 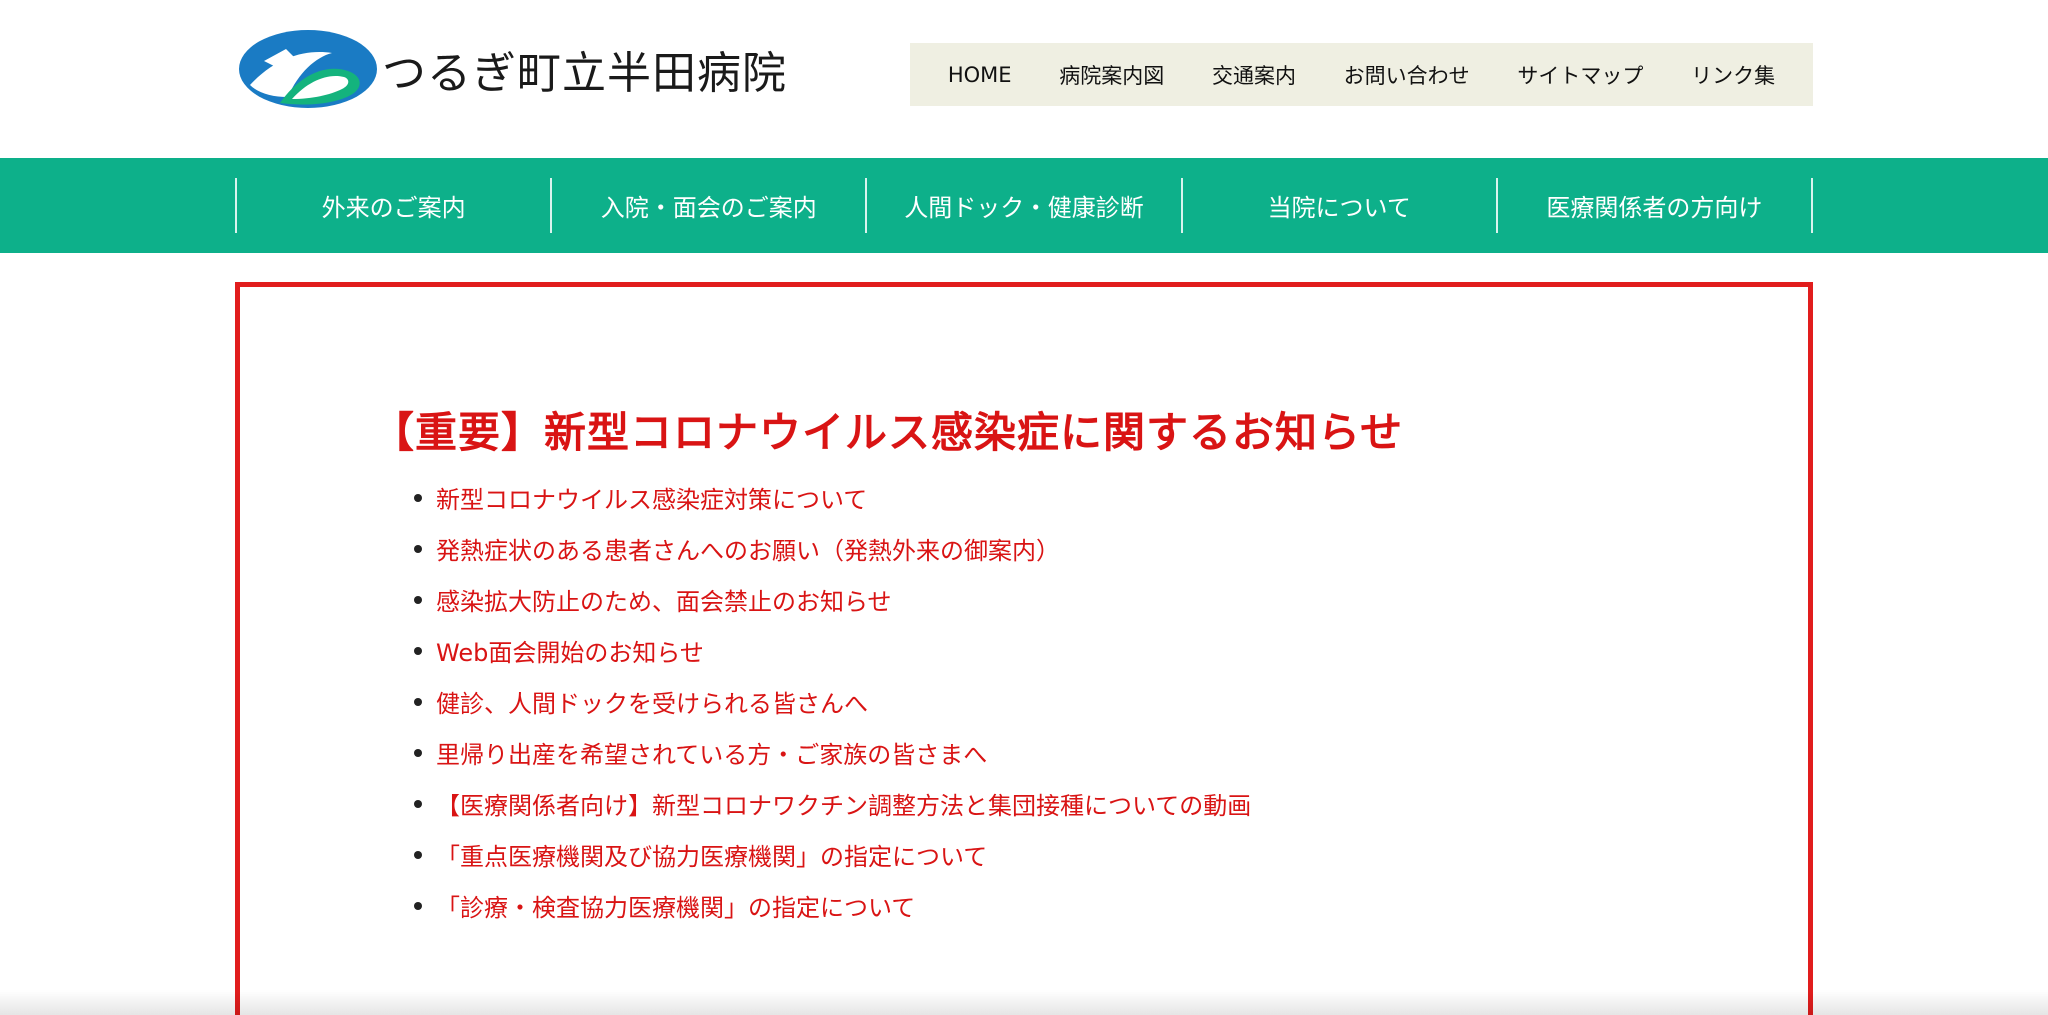 I want to click on list-item: 「診療・検査協力医療機関」の指定について, so click(x=832, y=905).